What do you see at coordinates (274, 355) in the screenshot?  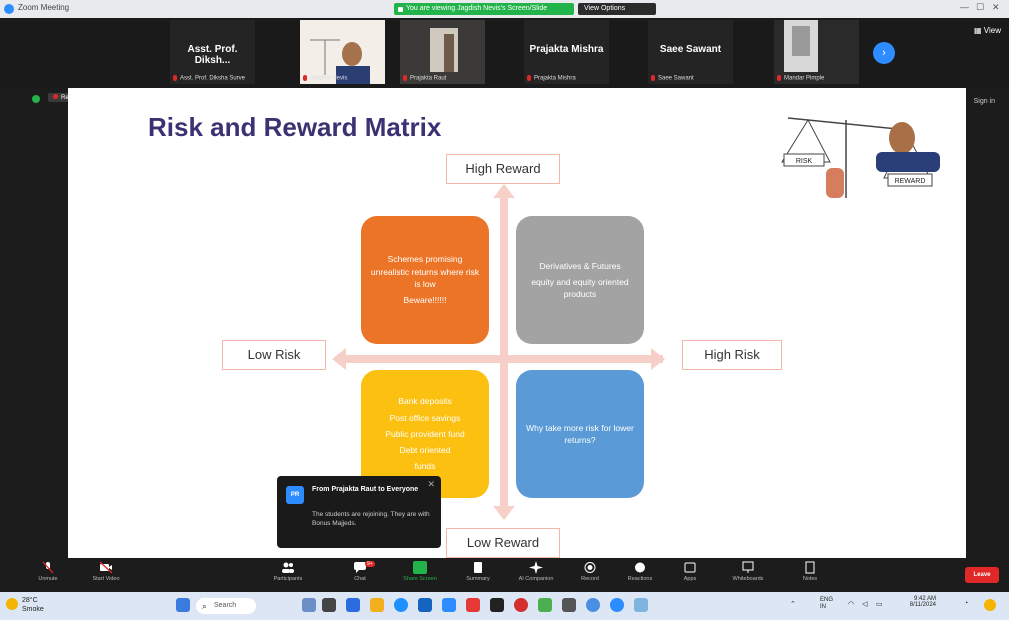 I see `low-risk-label: Low Risk` at bounding box center [274, 355].